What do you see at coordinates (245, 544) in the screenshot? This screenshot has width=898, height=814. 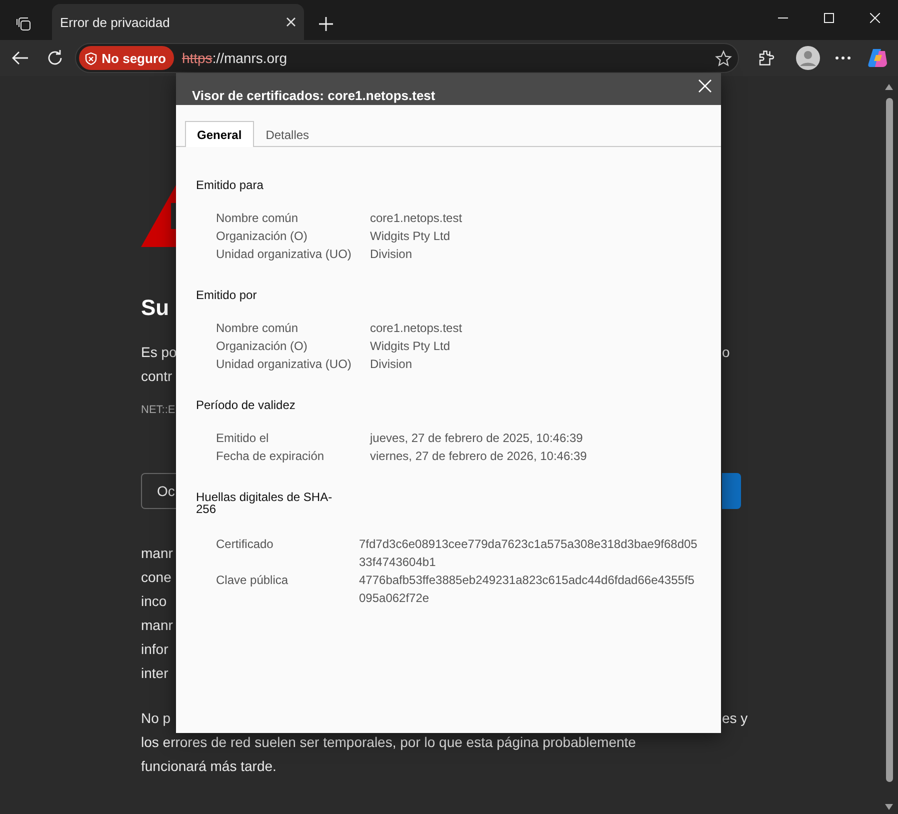 I see `field-label: Certificado` at bounding box center [245, 544].